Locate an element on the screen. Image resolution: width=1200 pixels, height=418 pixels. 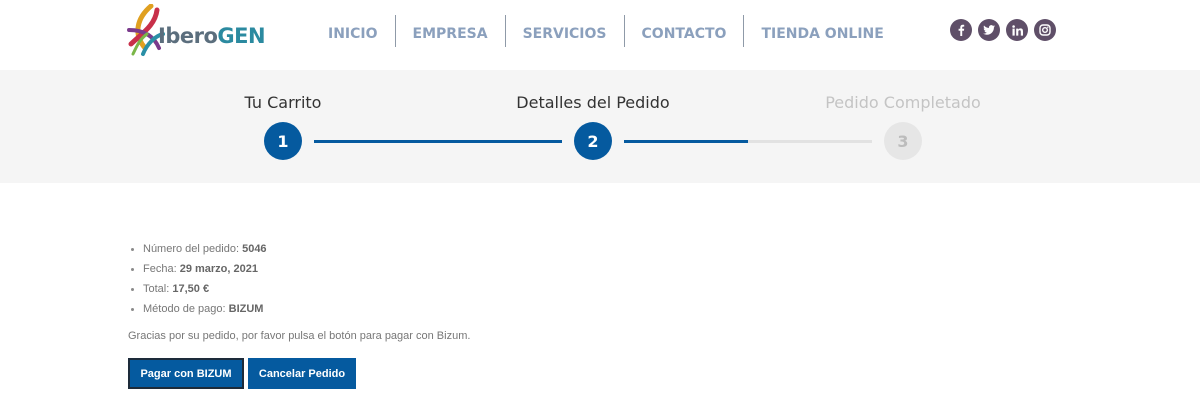
brand-prefix: Ibero is located at coordinates (188, 36).